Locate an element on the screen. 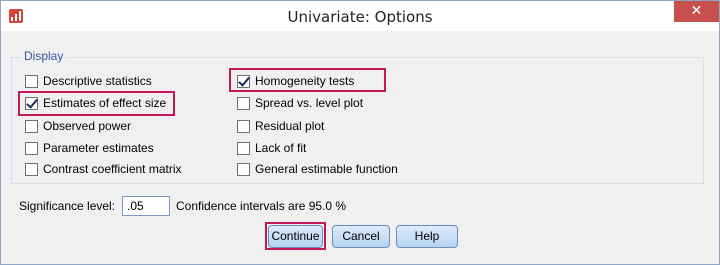  checkbox-contrast-coefficient-matrix: Contrast coefficient matrix is located at coordinates (103, 169).